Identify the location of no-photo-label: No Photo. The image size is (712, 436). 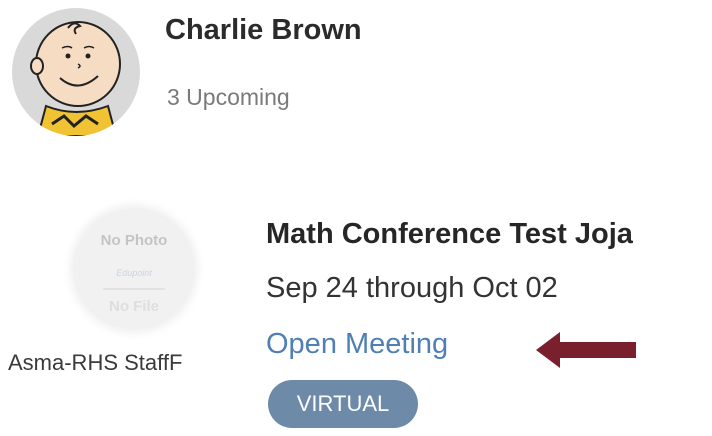
(134, 240).